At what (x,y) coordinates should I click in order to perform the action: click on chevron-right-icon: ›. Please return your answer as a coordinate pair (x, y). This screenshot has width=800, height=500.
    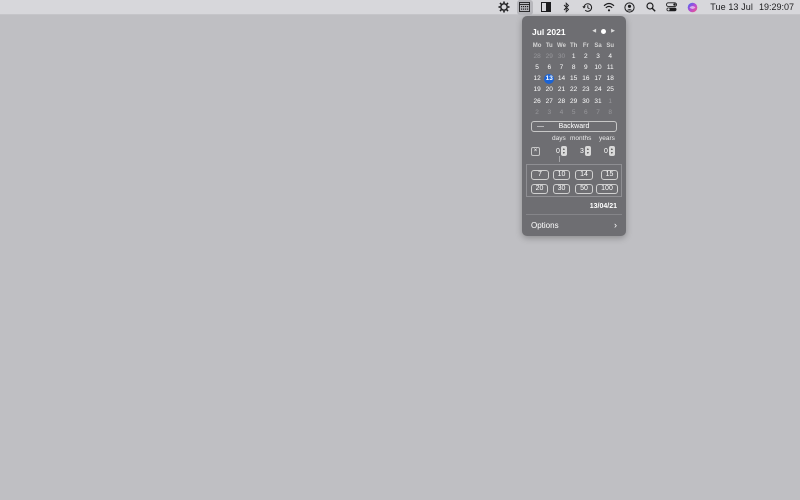
    Looking at the image, I should click on (615, 225).